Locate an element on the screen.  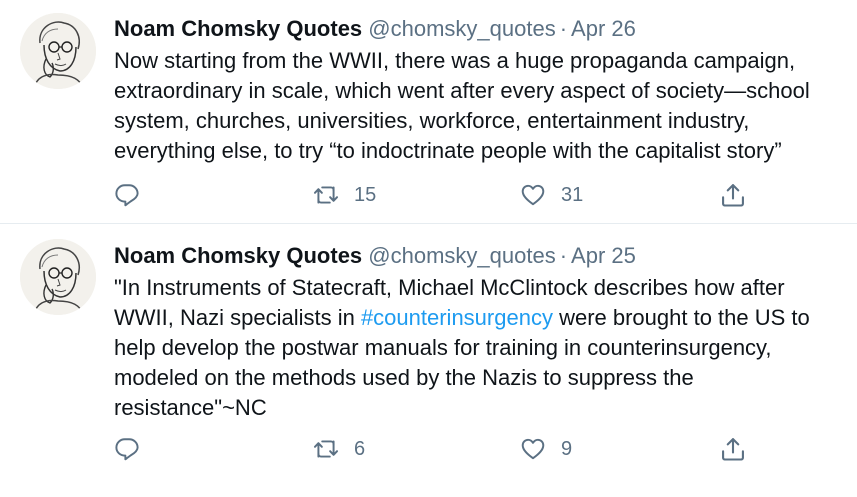
retweet-count: 15 is located at coordinates (365, 194).